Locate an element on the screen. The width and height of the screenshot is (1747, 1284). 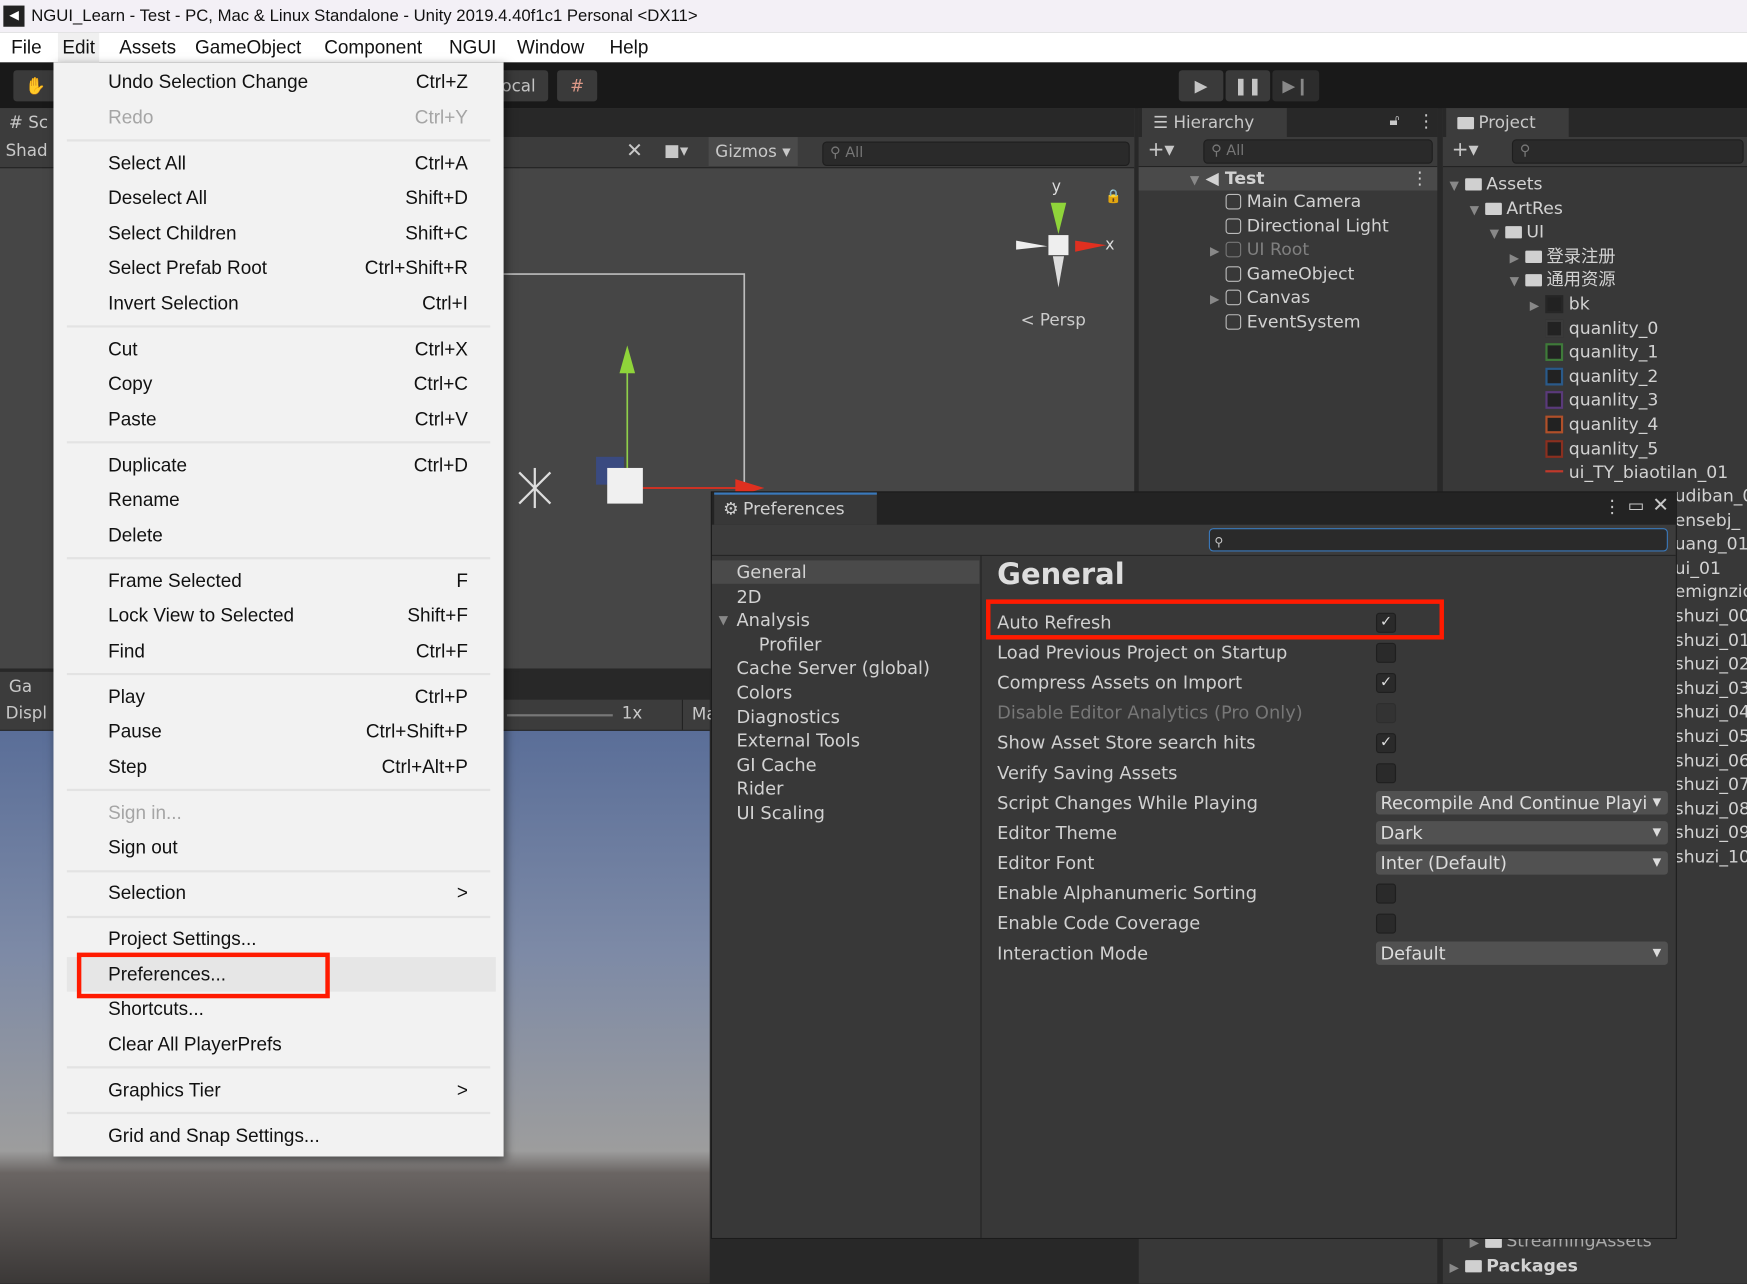
menu-component: Component is located at coordinates (373, 47).